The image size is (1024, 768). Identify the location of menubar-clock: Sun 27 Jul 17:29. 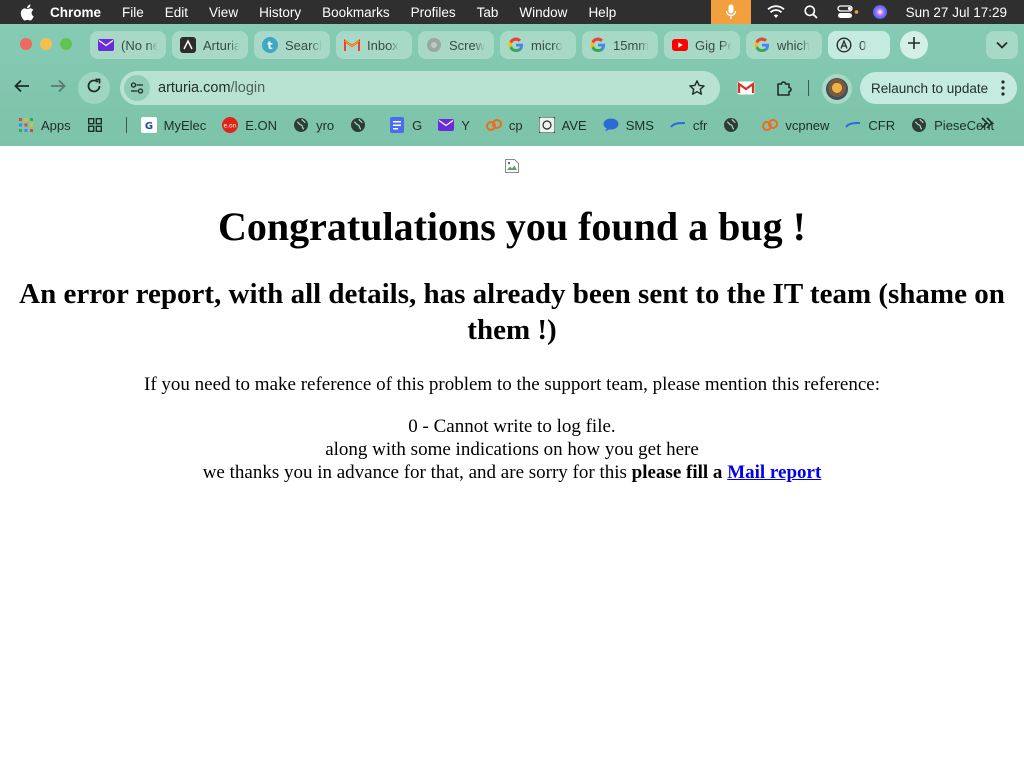
(956, 12).